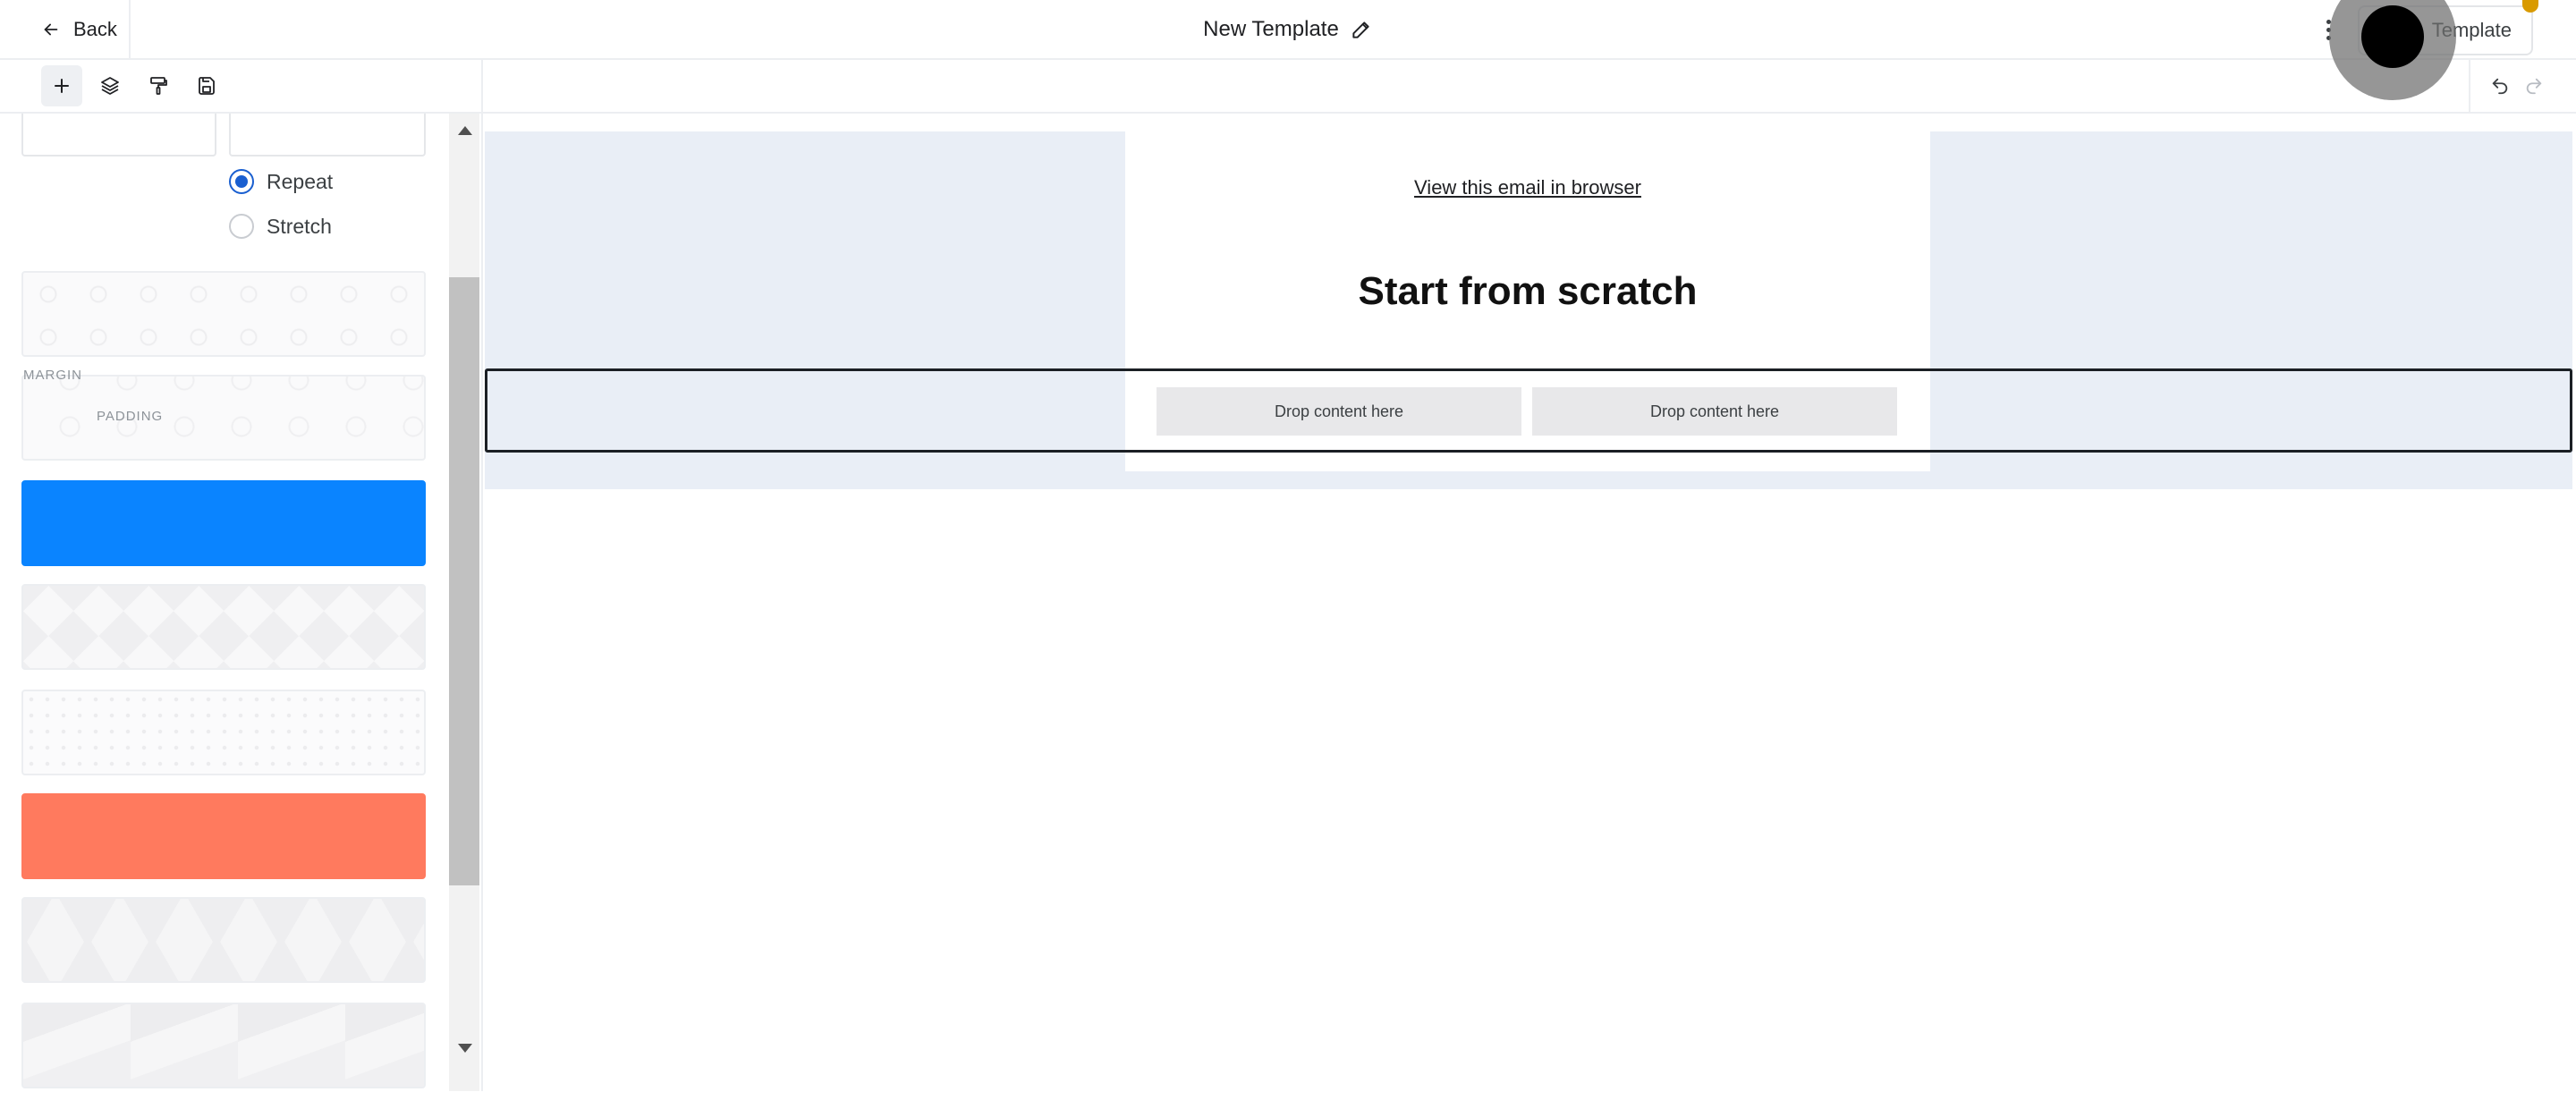  Describe the element at coordinates (241, 86) in the screenshot. I see `sidebar-tabs` at that location.